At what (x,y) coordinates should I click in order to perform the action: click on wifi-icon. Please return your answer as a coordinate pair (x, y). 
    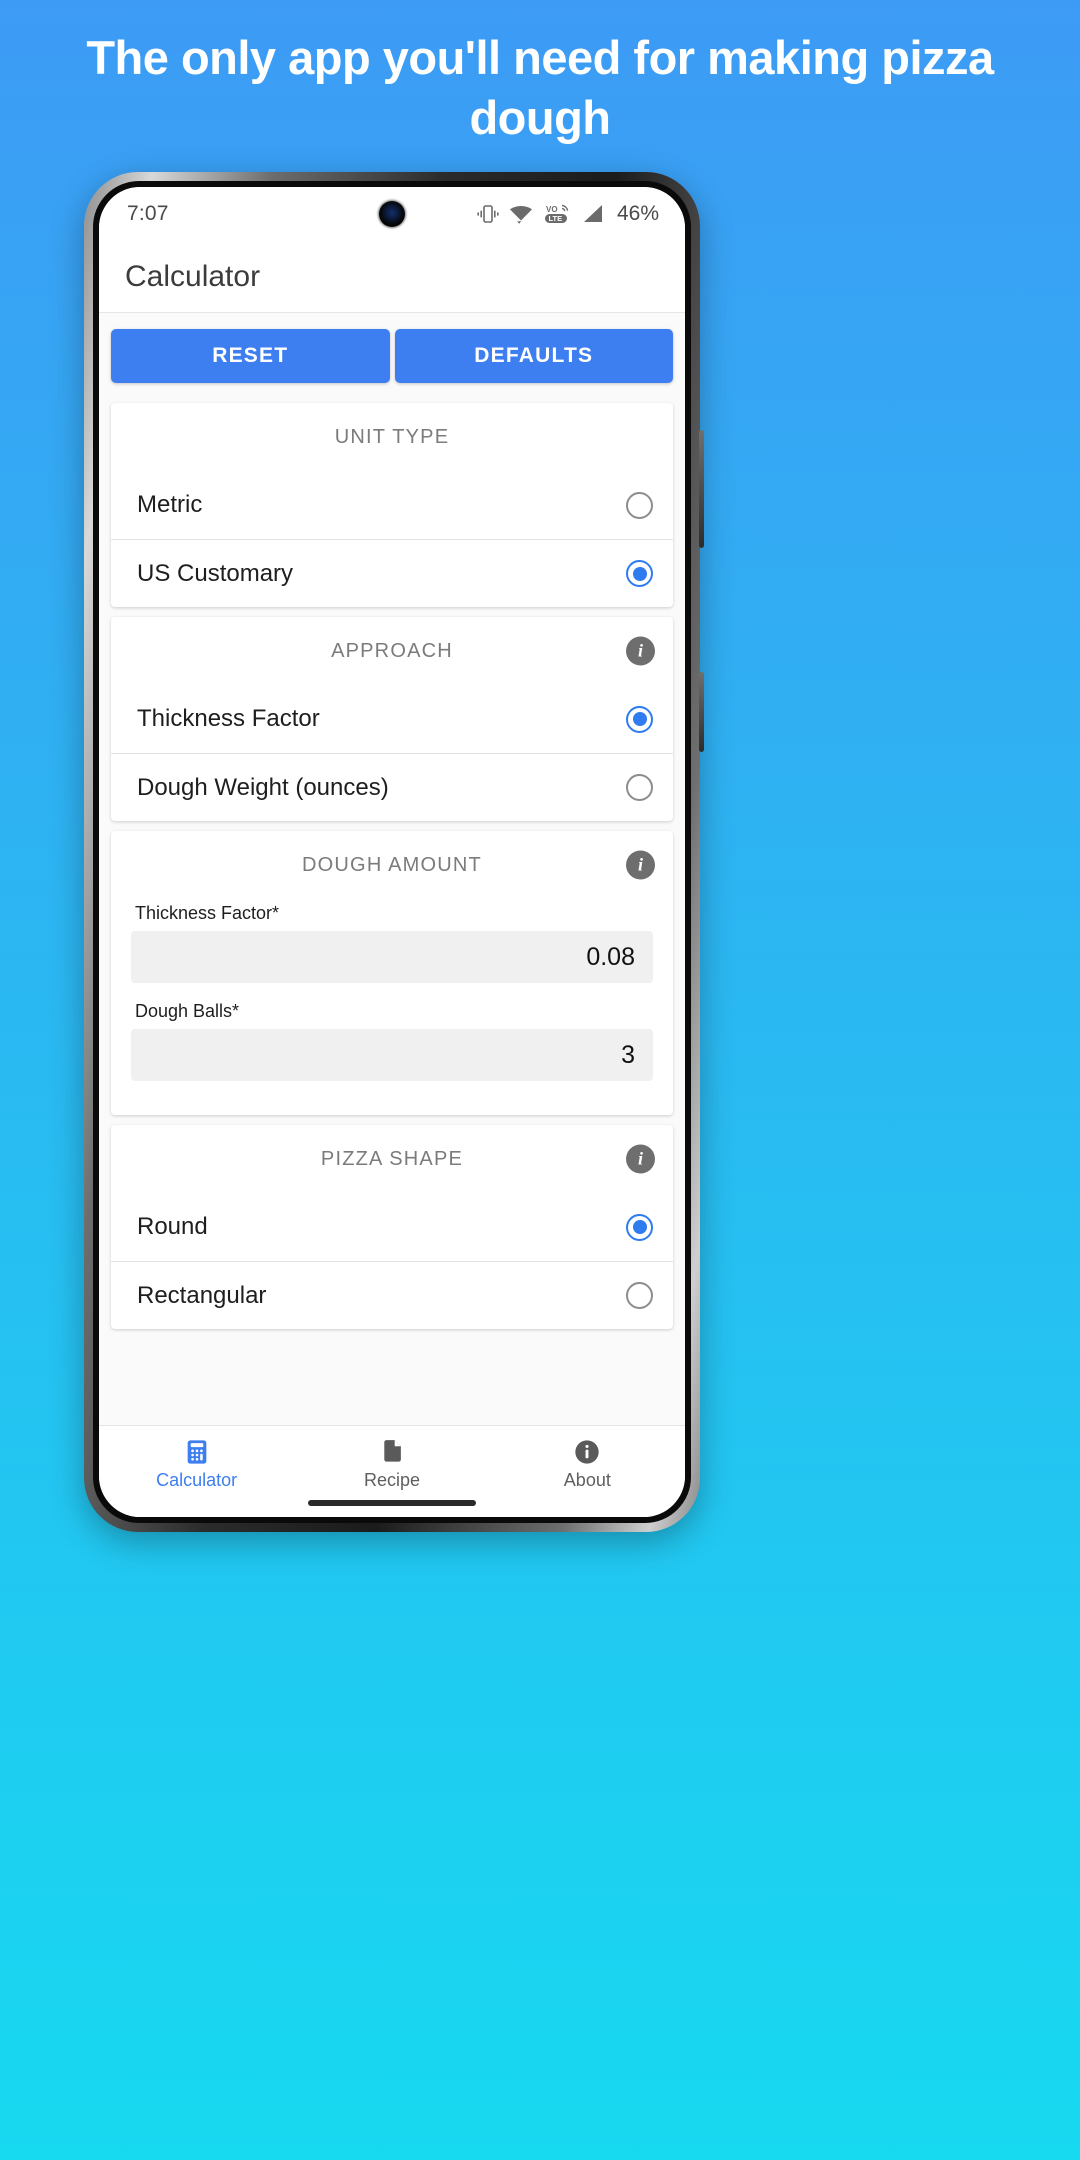
    Looking at the image, I should click on (520, 215).